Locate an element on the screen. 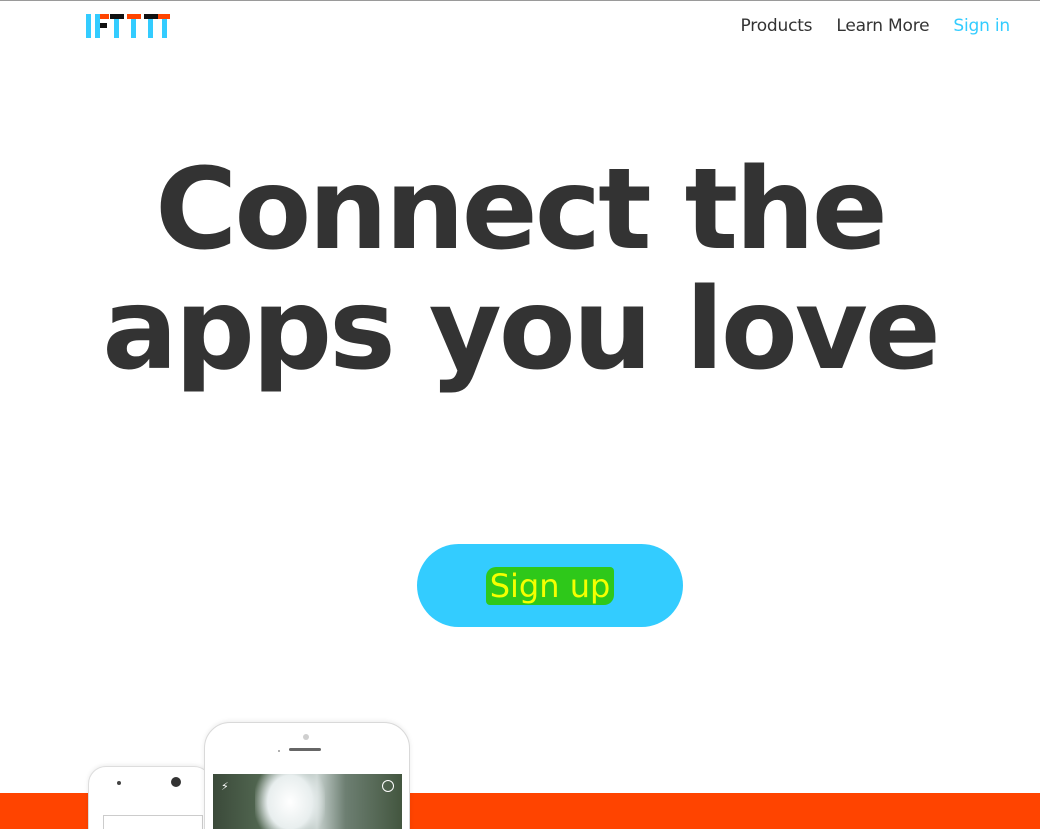 The image size is (1040, 829). iphone-illustration: ⚡ is located at coordinates (307, 775).